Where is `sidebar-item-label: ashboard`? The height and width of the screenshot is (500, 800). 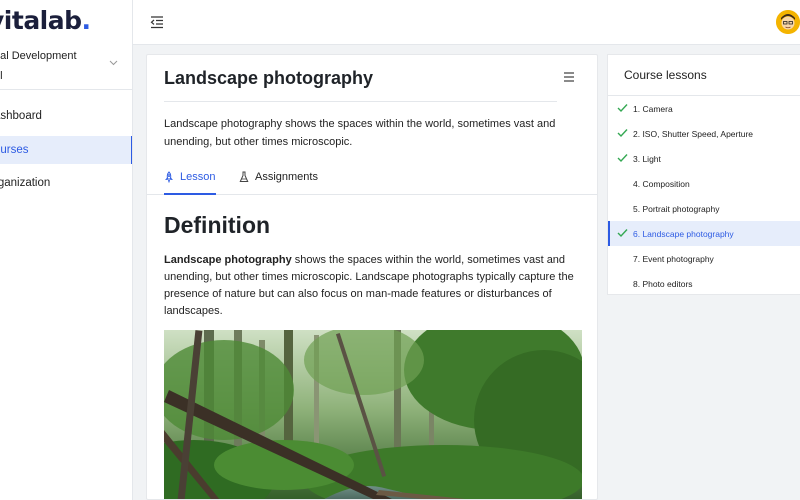 sidebar-item-label: ashboard is located at coordinates (21, 116).